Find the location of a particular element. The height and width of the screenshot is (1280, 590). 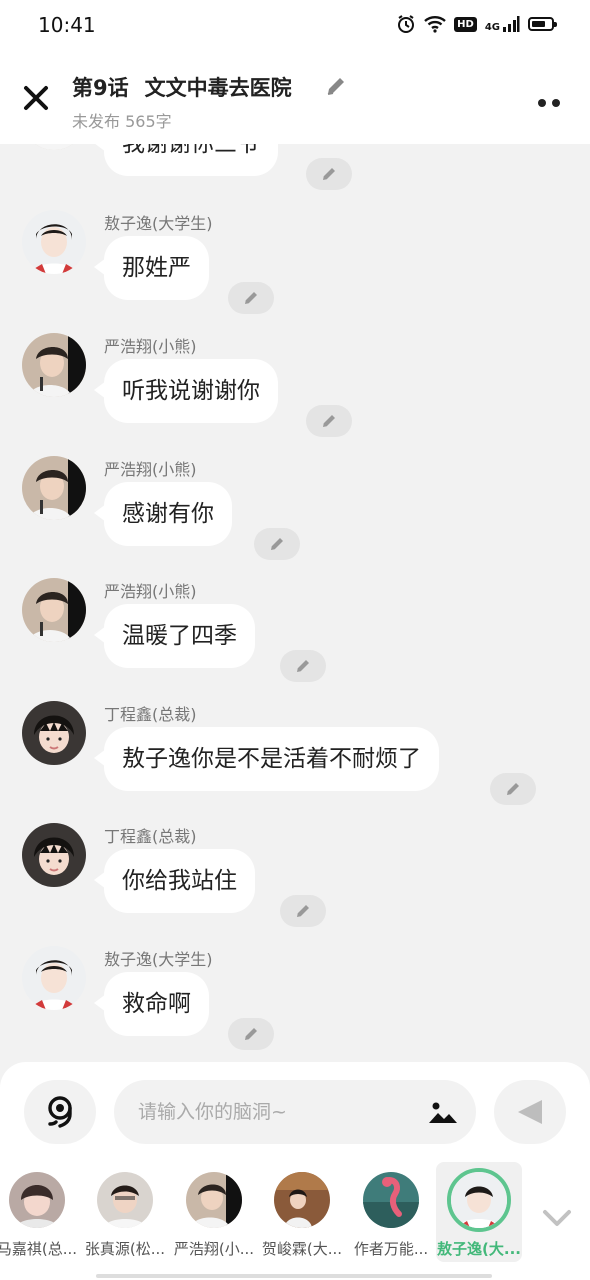

more-button is located at coordinates (553, 99).